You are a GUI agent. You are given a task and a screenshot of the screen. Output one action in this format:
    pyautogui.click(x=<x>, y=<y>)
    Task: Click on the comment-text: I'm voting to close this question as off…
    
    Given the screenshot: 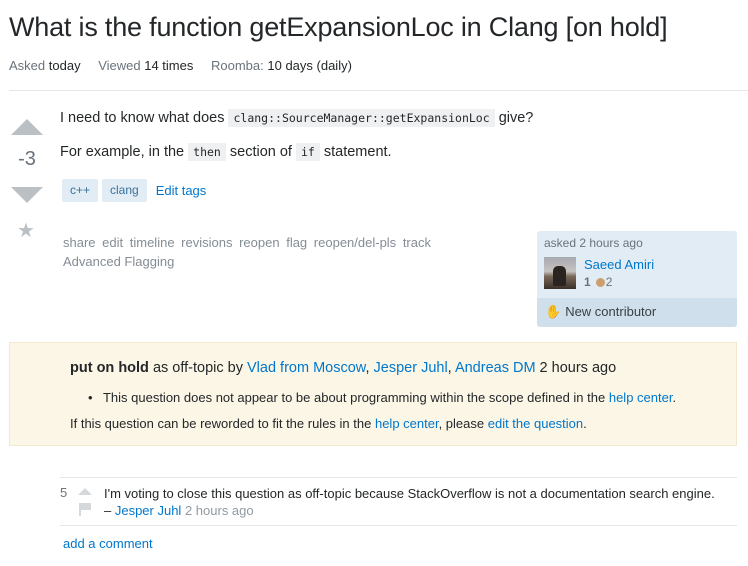 What is the action you would take?
    pyautogui.click(x=409, y=493)
    